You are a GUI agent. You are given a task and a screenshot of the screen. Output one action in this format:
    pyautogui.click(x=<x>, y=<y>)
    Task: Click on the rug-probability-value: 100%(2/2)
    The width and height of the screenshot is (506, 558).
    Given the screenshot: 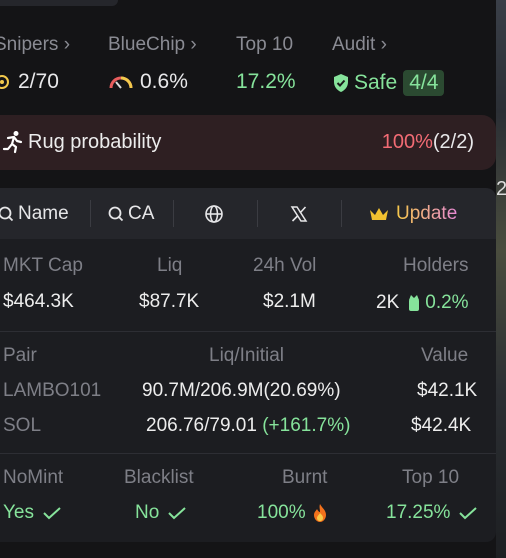 What is the action you would take?
    pyautogui.click(x=427, y=142)
    